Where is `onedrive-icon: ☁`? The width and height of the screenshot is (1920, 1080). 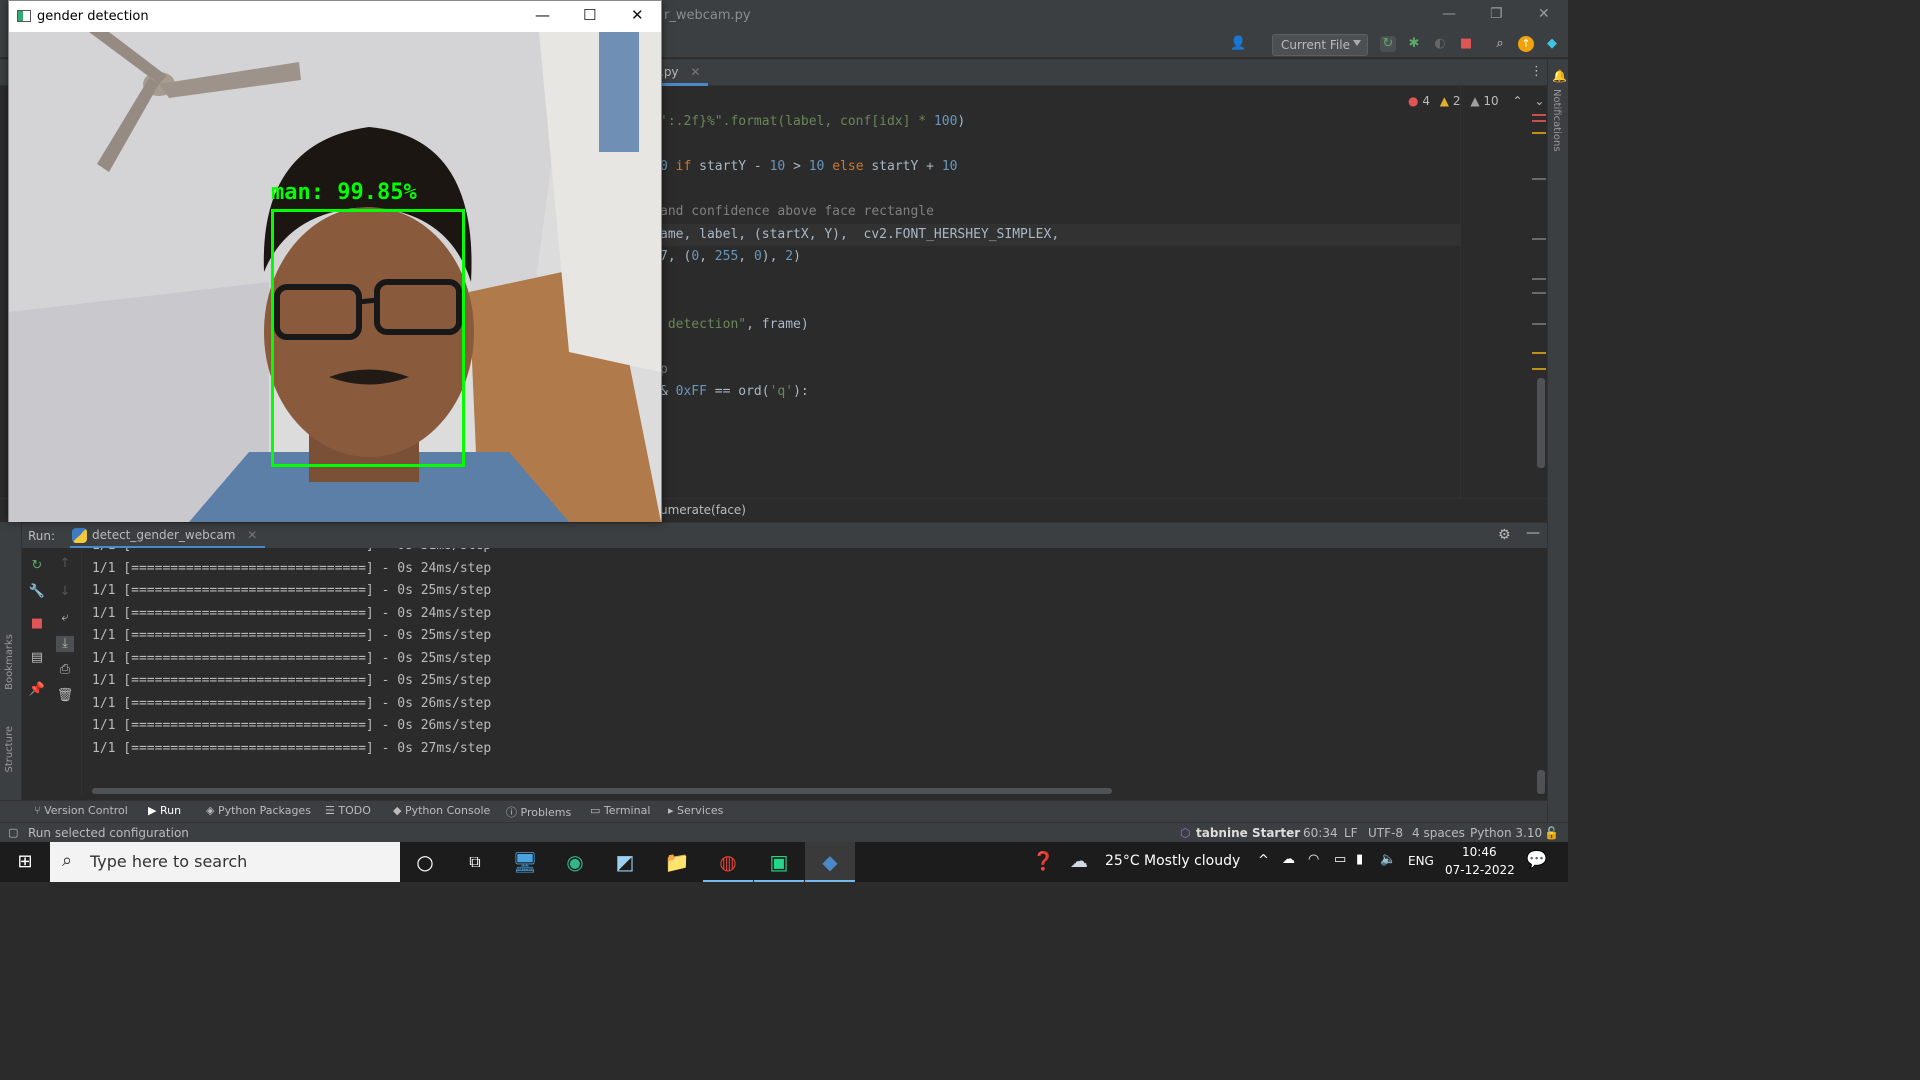 onedrive-icon: ☁ is located at coordinates (1288, 859).